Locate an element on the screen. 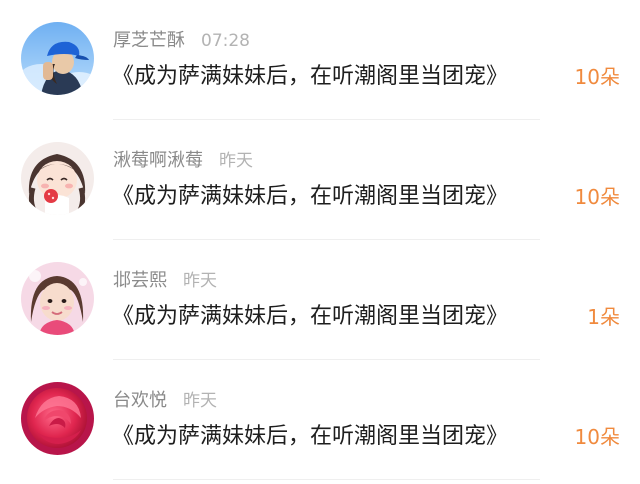 This screenshot has height=484, width=640. sender-name: 台欢悦 is located at coordinates (140, 400).